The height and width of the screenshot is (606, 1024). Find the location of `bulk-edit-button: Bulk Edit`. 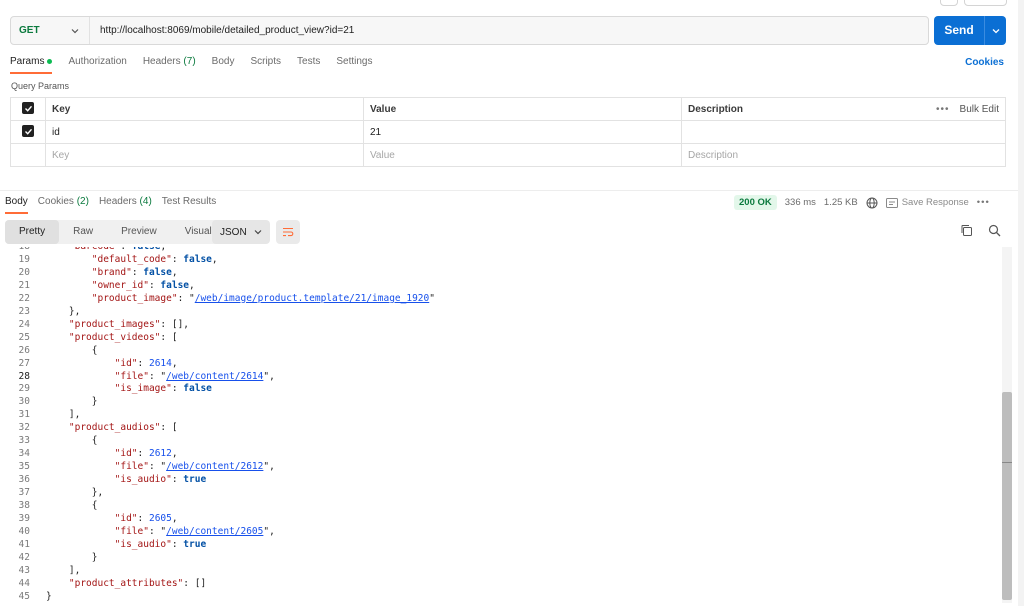

bulk-edit-button: Bulk Edit is located at coordinates (979, 109).